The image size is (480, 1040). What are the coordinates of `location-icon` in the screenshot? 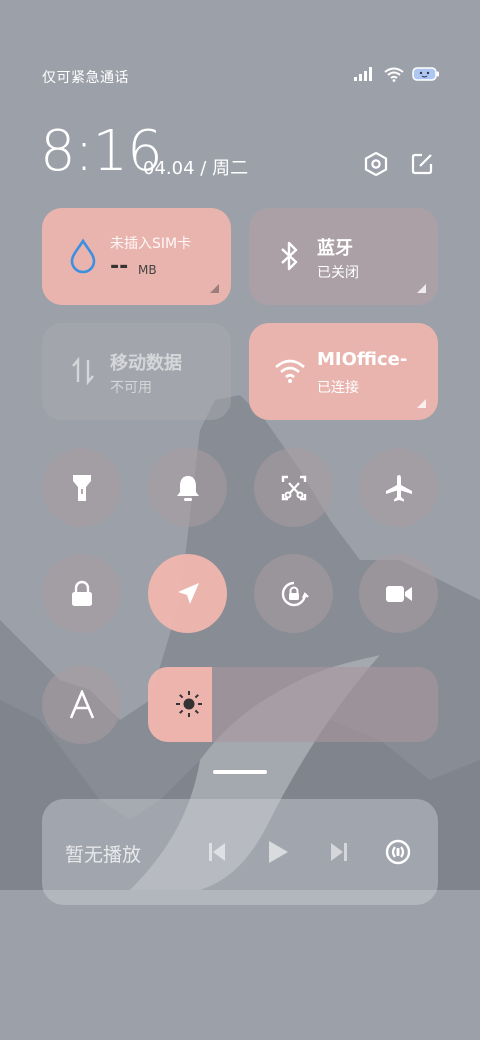 It's located at (188, 593).